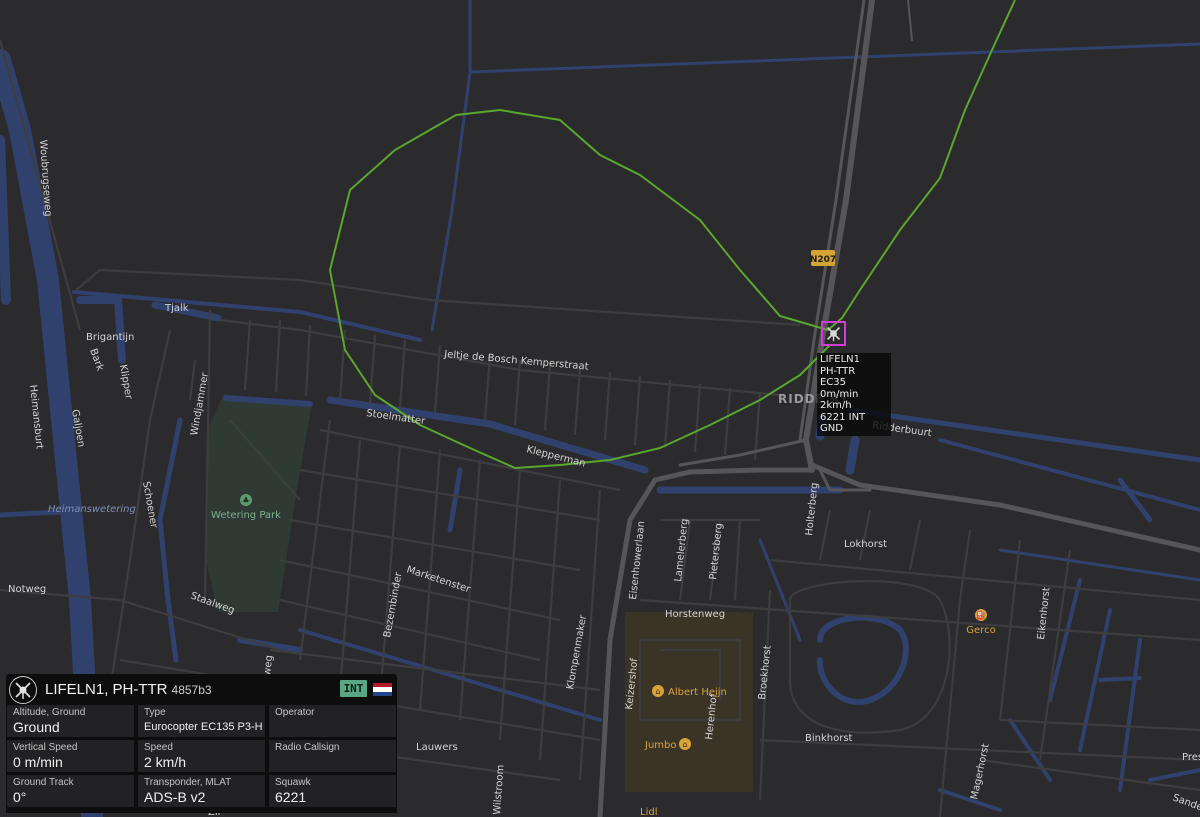  Describe the element at coordinates (176, 308) in the screenshot. I see `street-label-tjalk: Tjalk` at that location.